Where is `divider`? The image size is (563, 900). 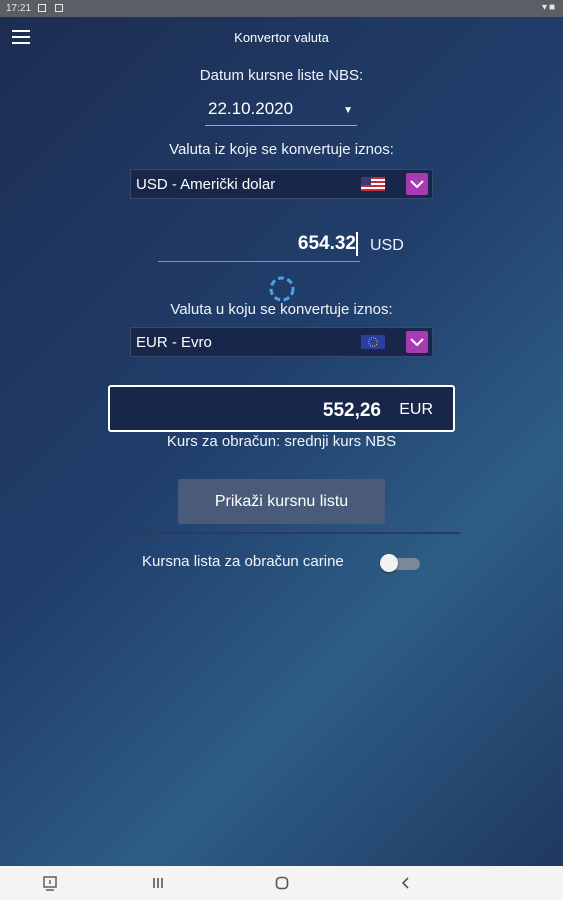
divider is located at coordinates (283, 533).